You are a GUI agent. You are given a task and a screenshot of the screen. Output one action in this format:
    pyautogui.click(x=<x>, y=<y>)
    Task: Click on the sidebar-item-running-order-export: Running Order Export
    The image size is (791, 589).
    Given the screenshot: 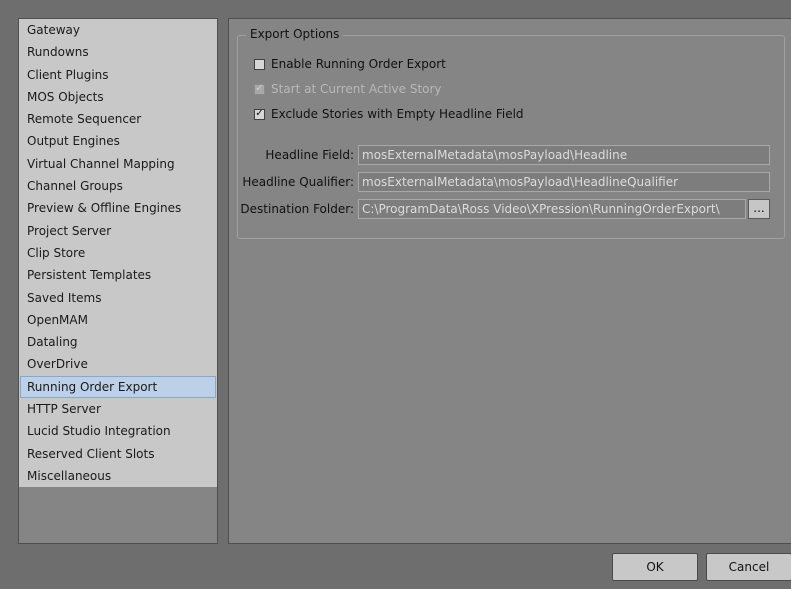 What is the action you would take?
    pyautogui.click(x=118, y=387)
    